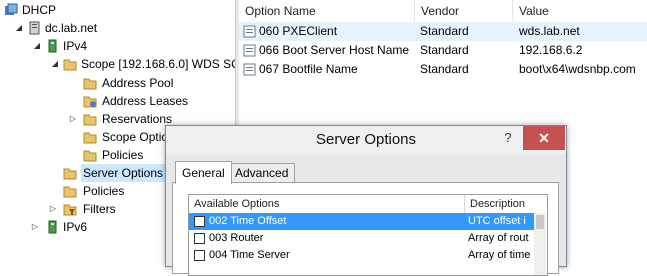  I want to click on options-scrollbar, so click(540, 244).